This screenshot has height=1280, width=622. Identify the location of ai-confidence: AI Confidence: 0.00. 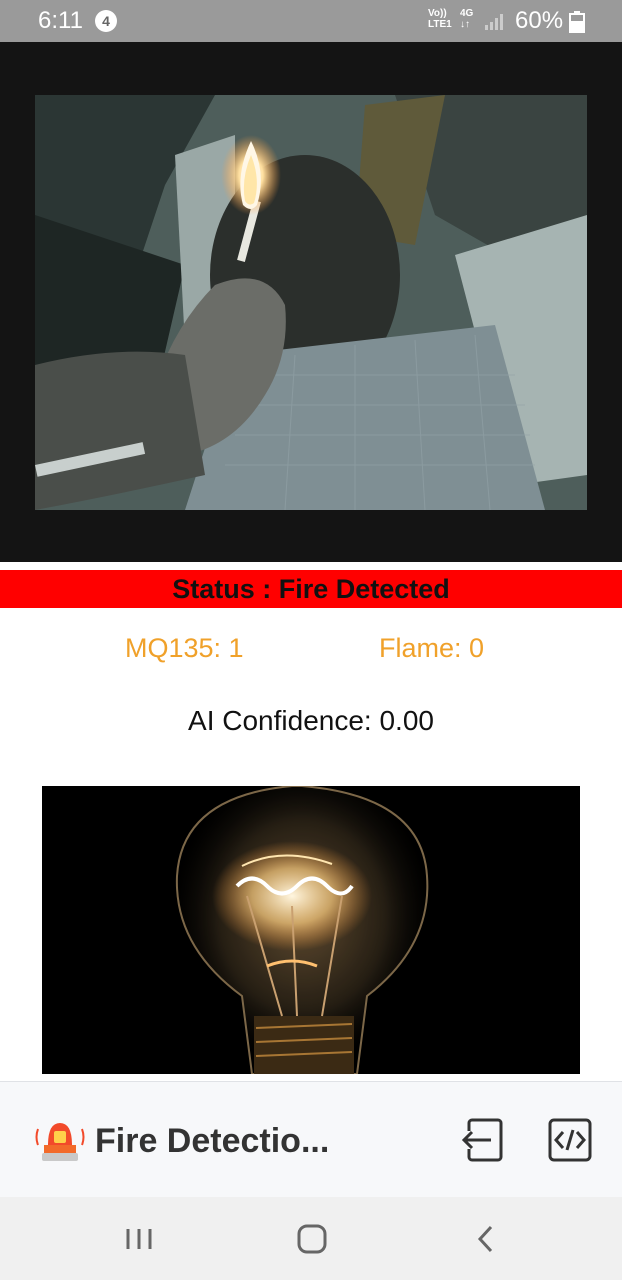
(311, 720).